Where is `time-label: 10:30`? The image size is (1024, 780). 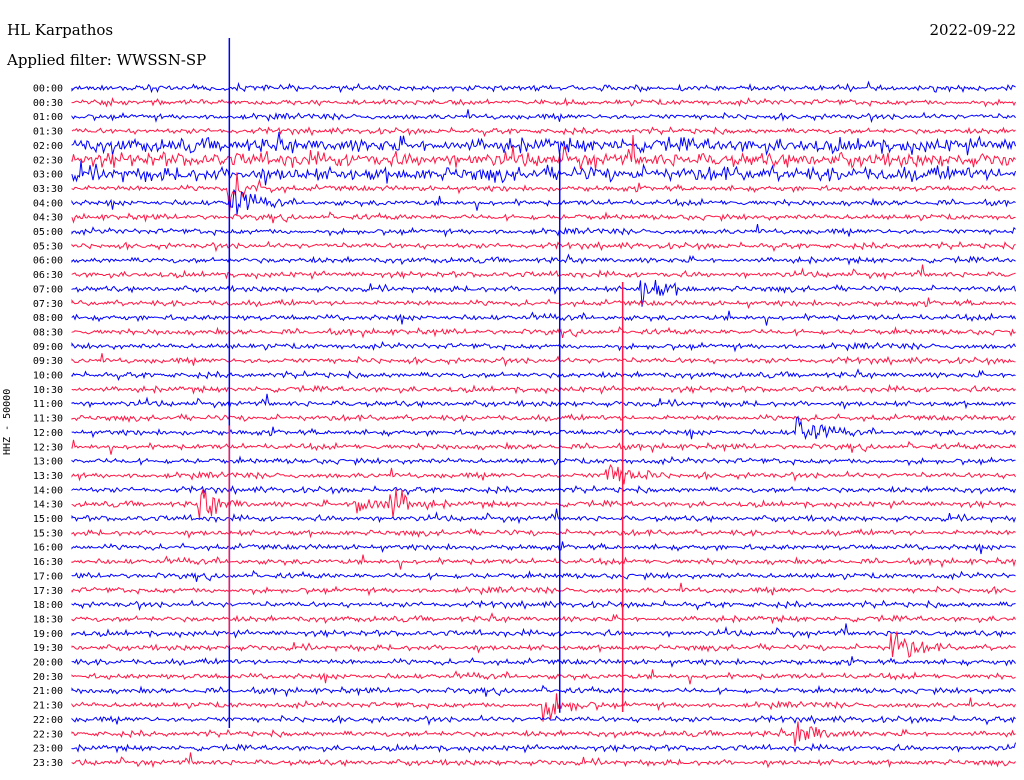
time-label: 10:30 is located at coordinates (48, 390).